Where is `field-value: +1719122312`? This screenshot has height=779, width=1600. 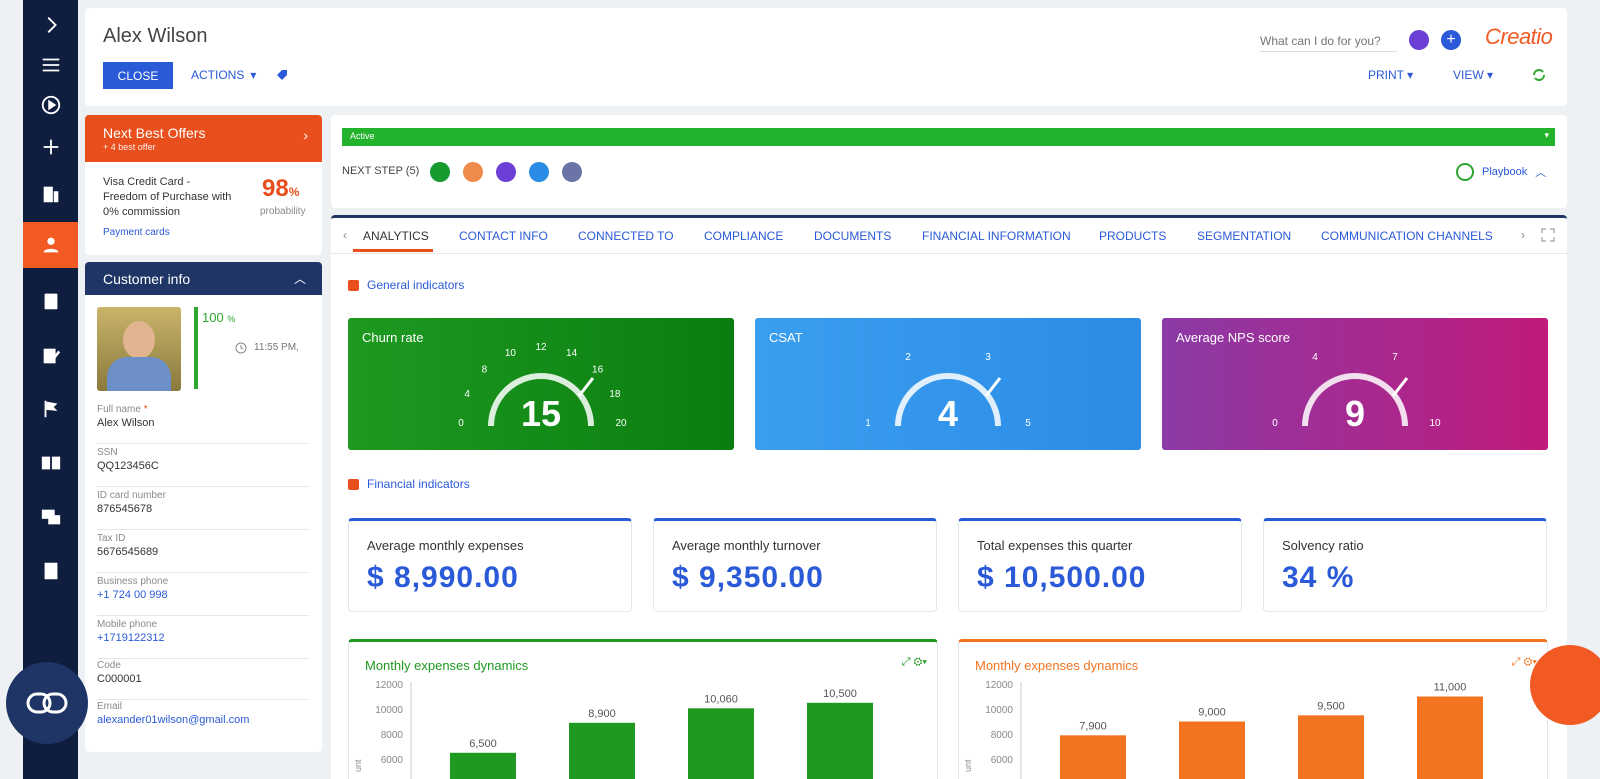
field-value: +1719122312 is located at coordinates (203, 638).